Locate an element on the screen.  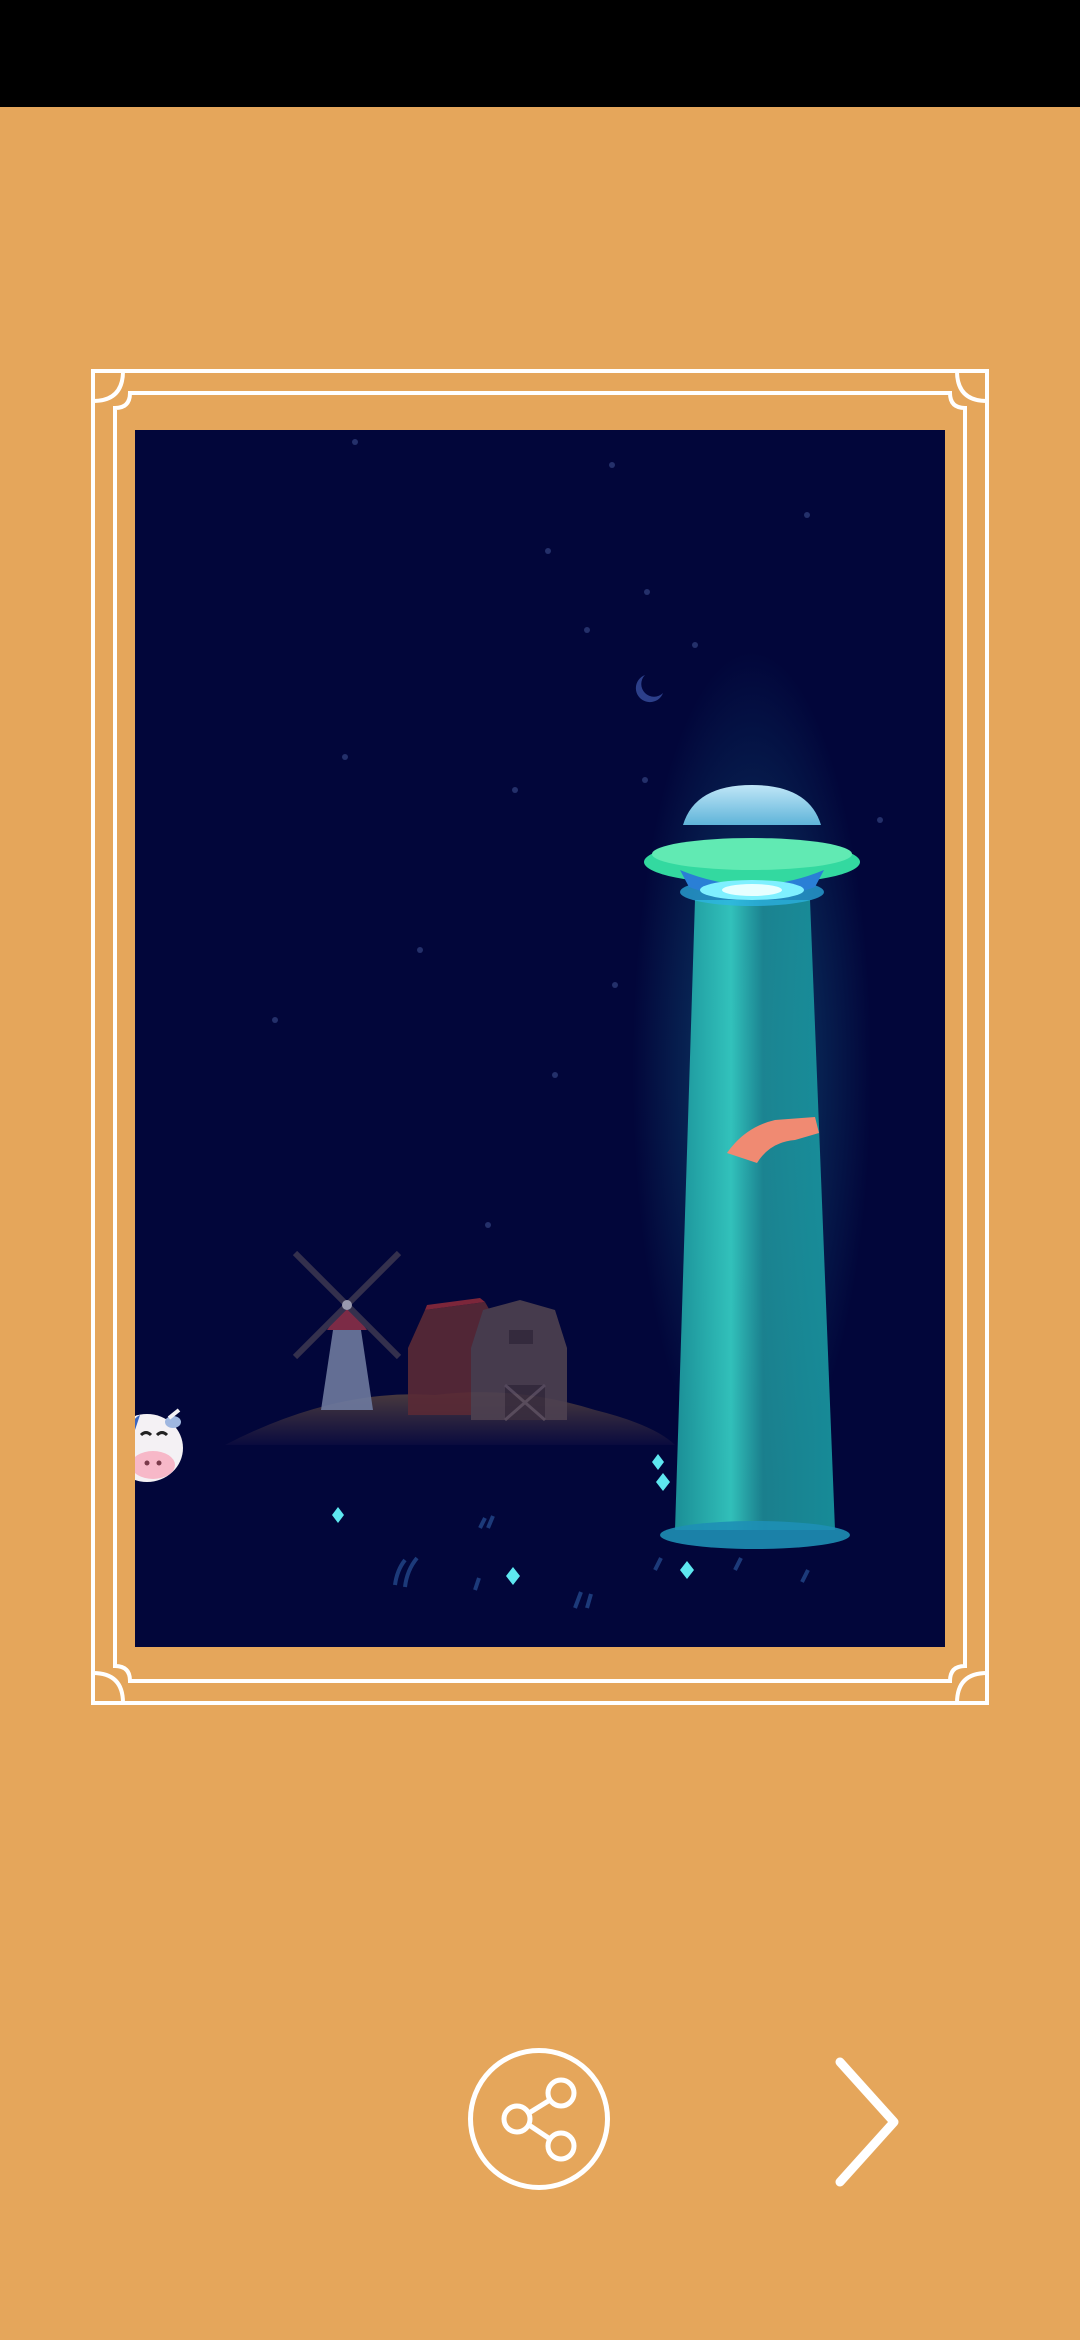
chevron-right-icon is located at coordinates (867, 2122).